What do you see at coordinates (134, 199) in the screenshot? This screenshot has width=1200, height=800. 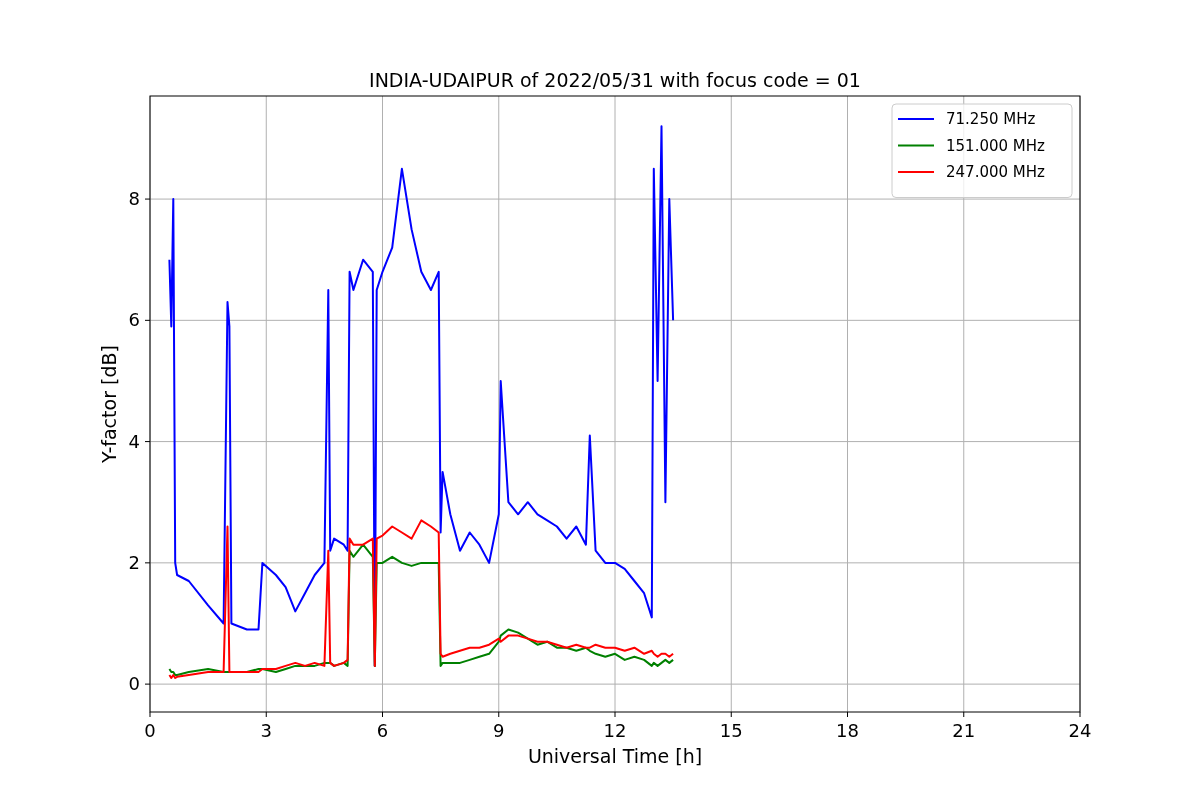 I see `y-tick-label: 8` at bounding box center [134, 199].